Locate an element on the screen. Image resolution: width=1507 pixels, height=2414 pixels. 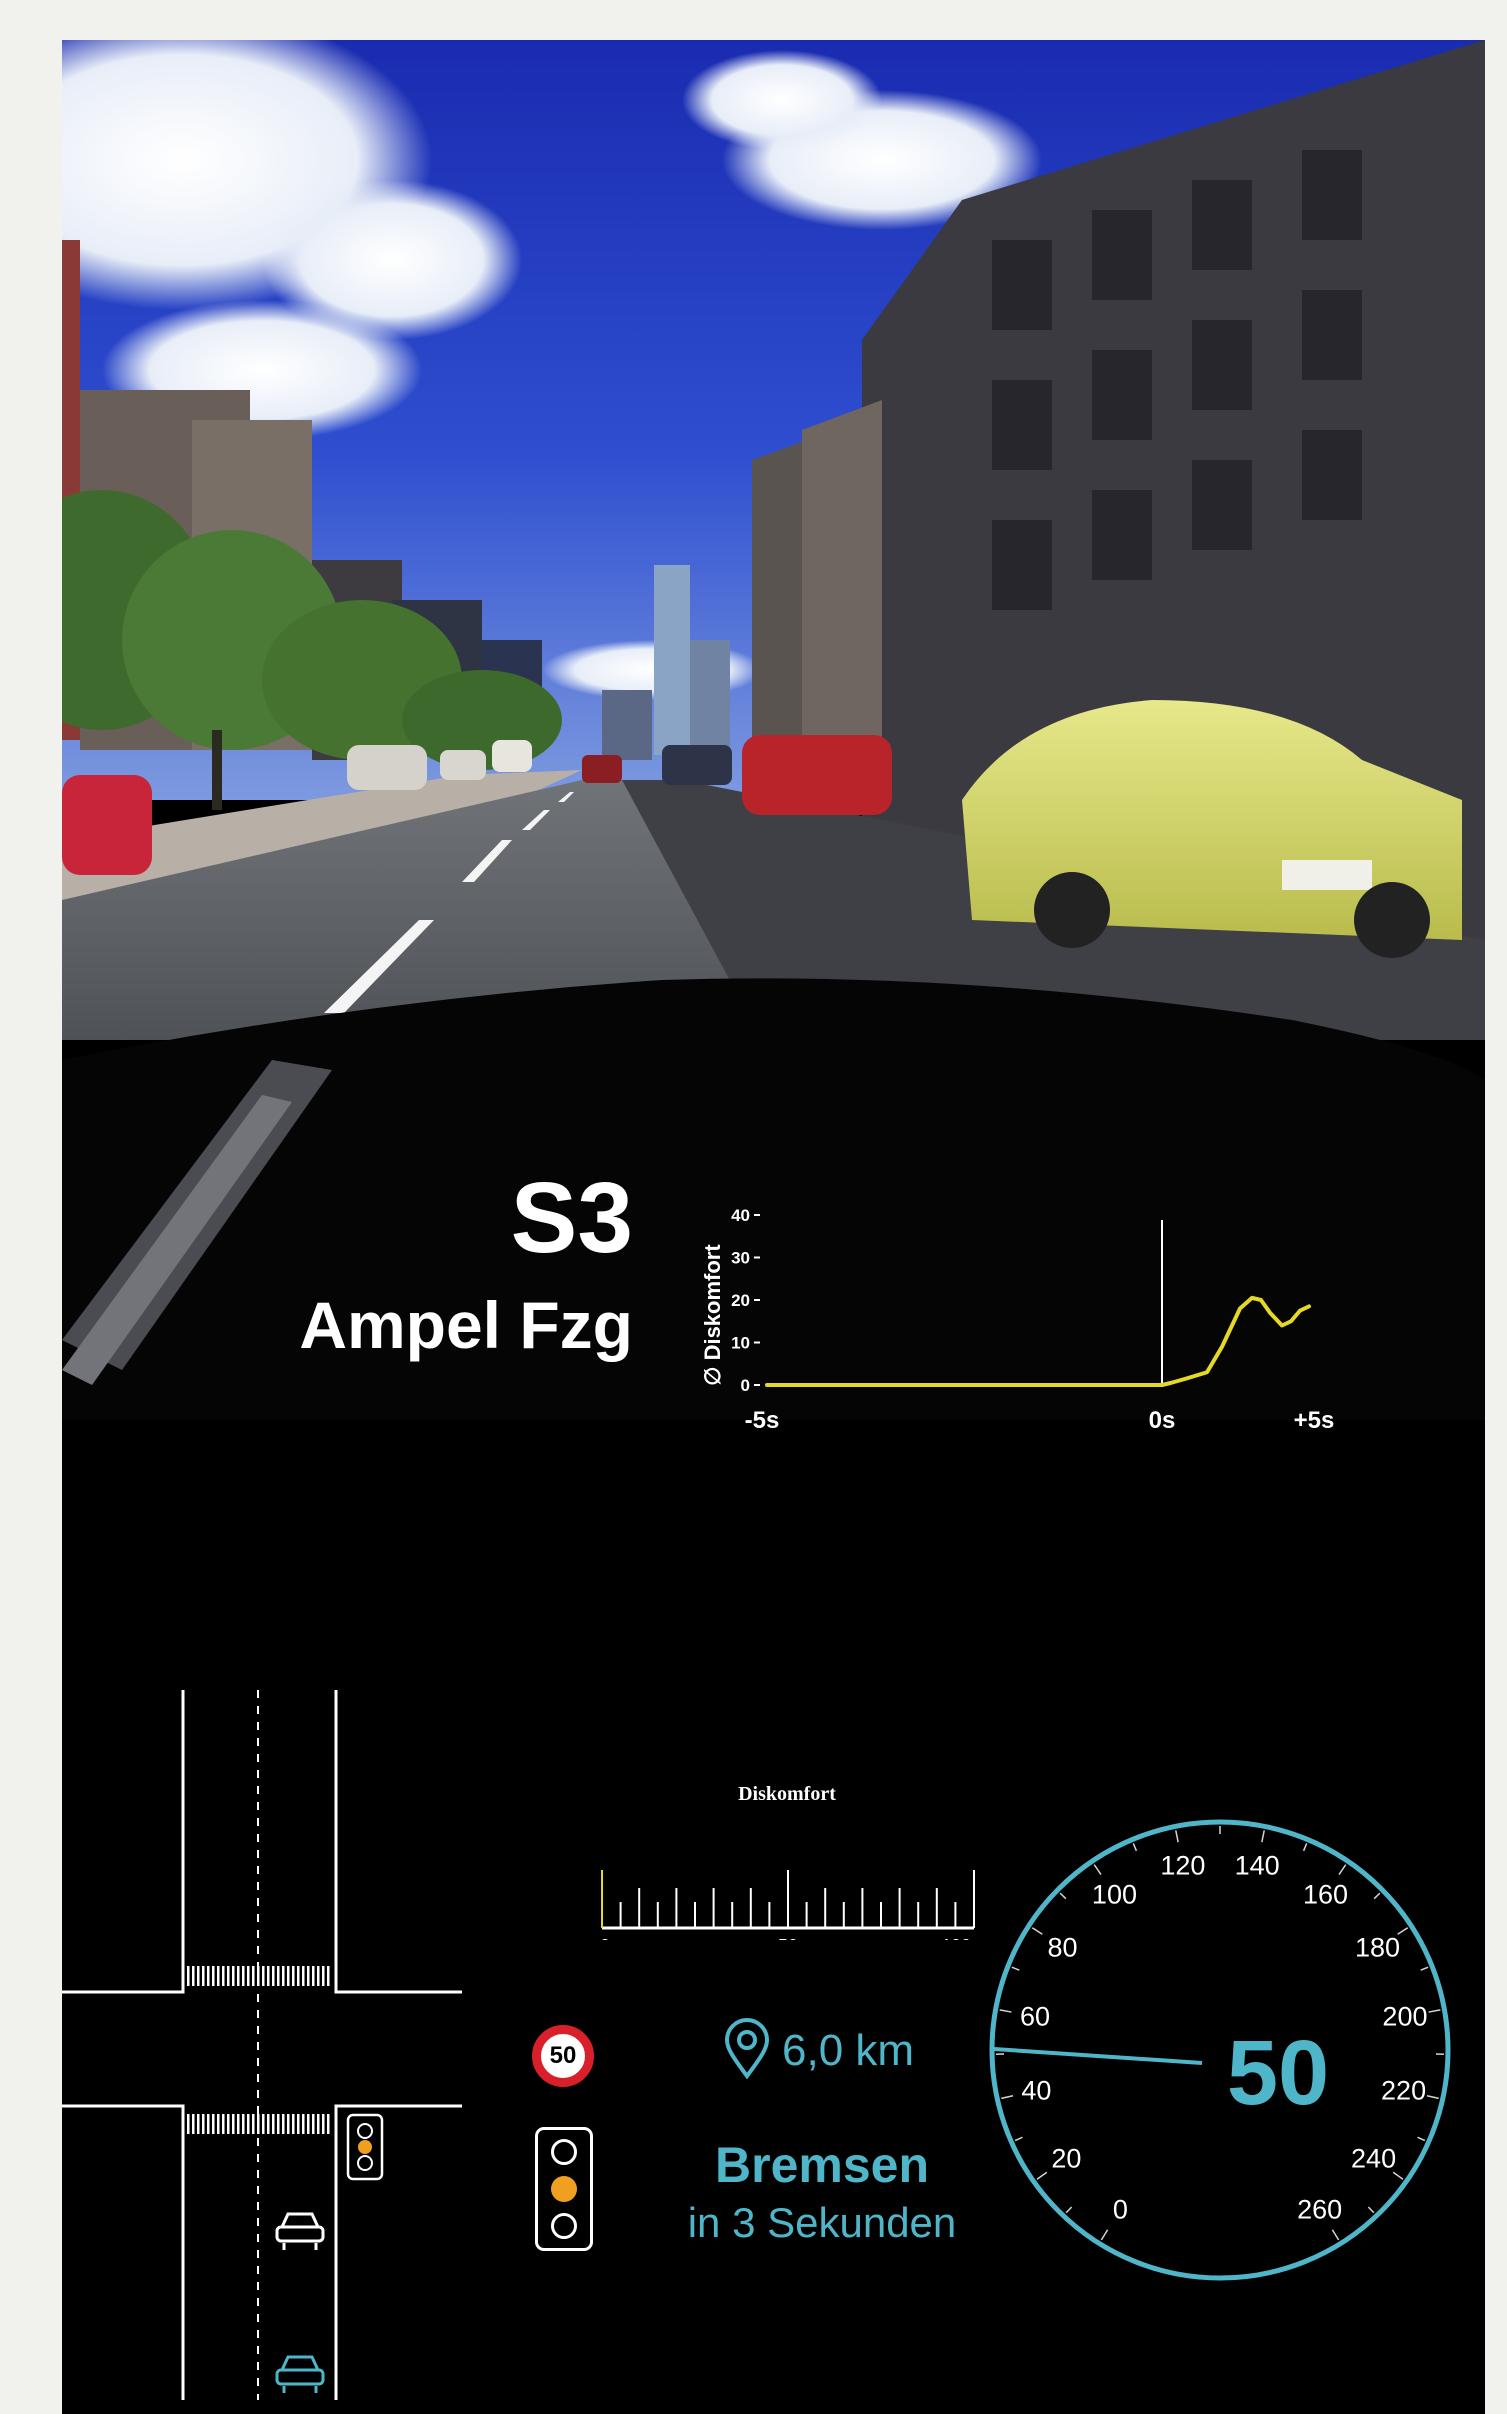
chart-x-tick-label: +5s is located at coordinates (1314, 1420).